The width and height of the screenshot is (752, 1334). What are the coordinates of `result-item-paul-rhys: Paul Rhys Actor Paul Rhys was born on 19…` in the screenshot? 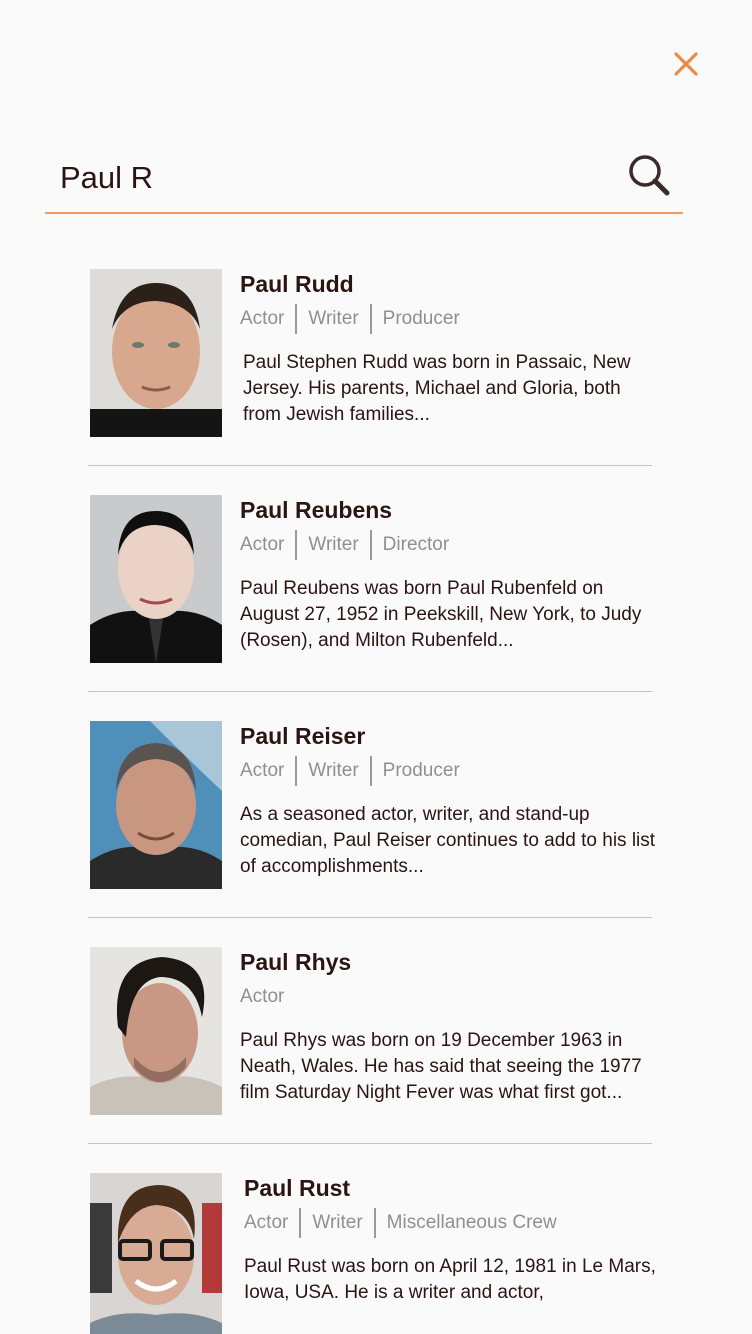 It's located at (370, 1031).